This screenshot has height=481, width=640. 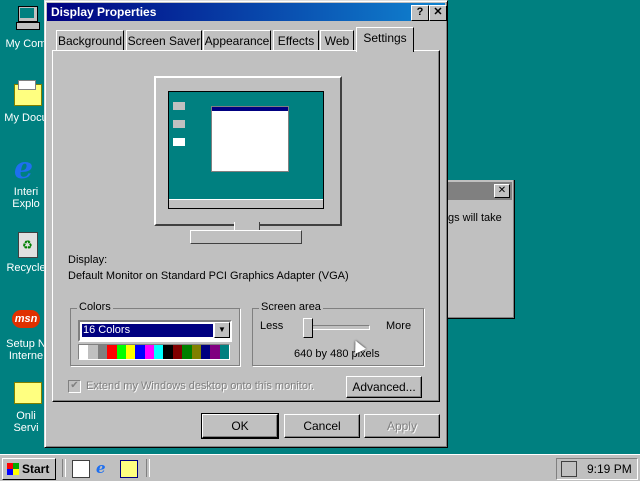 What do you see at coordinates (104, 468) in the screenshot?
I see `ie-quicklaunch-icon: e` at bounding box center [104, 468].